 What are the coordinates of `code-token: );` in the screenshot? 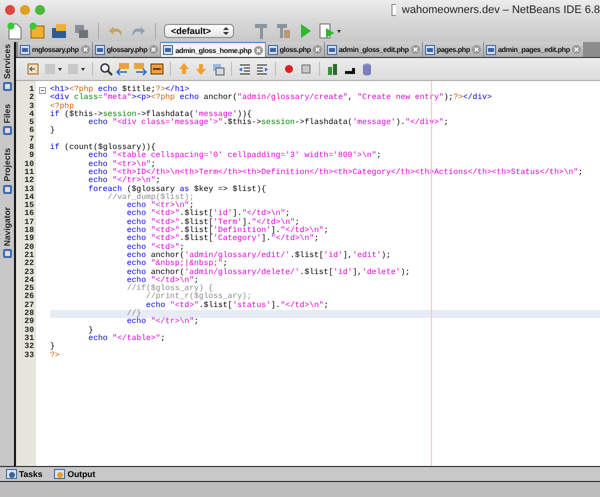 It's located at (405, 272).